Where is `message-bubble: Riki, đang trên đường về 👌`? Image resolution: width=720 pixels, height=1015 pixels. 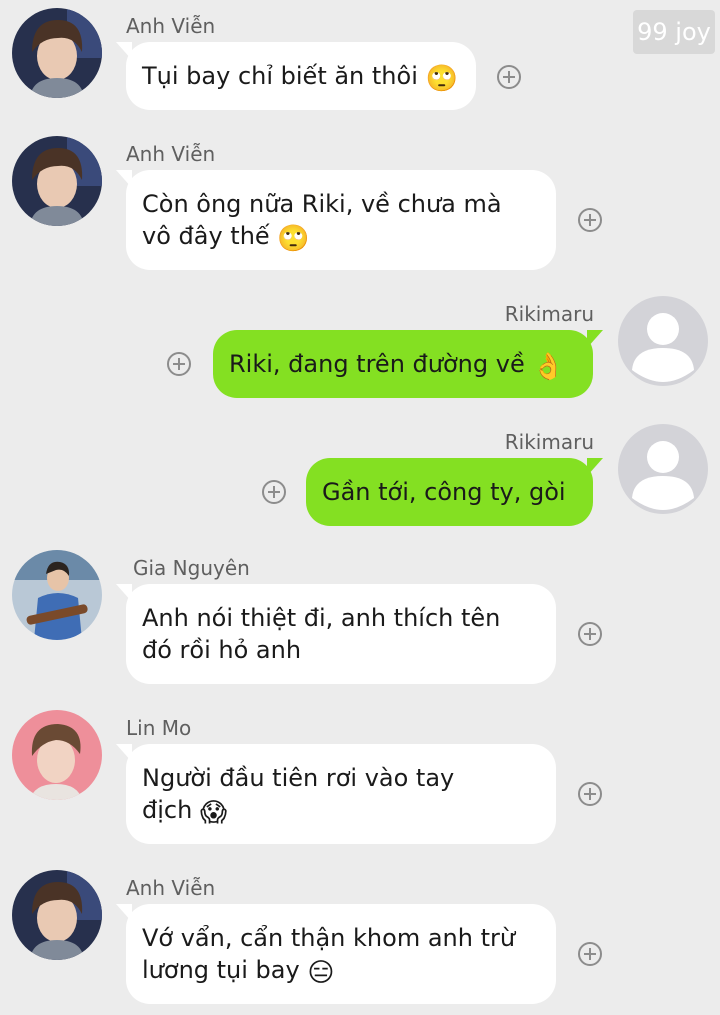
message-bubble: Riki, đang trên đường về 👌 is located at coordinates (408, 364).